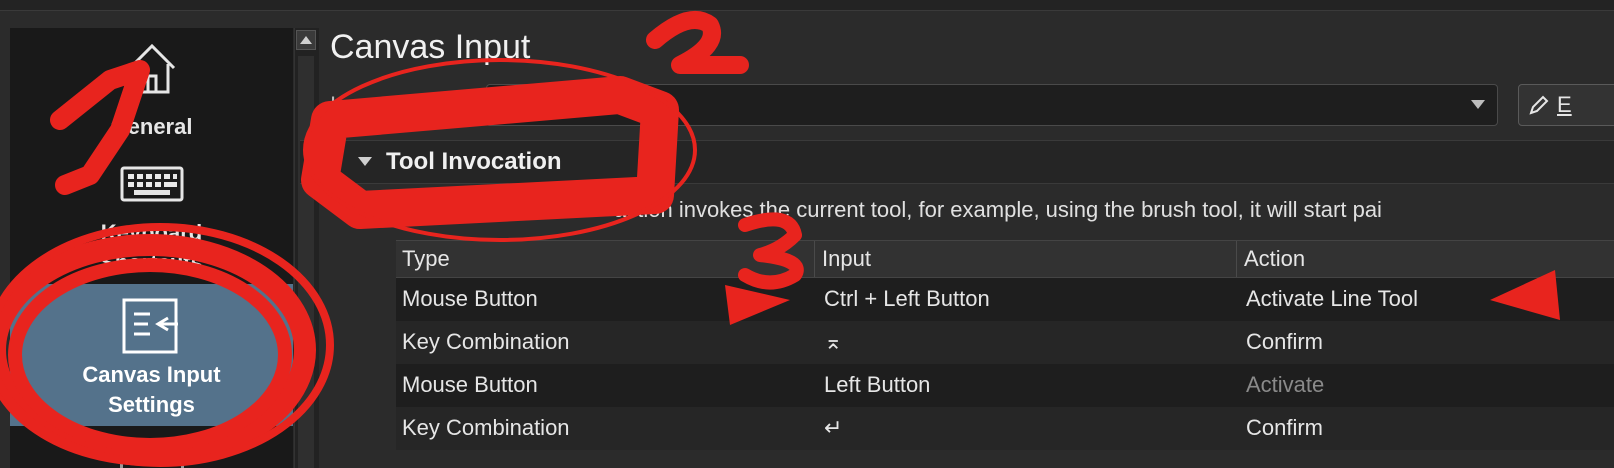  I want to click on canvas-input-icon, so click(150, 326).